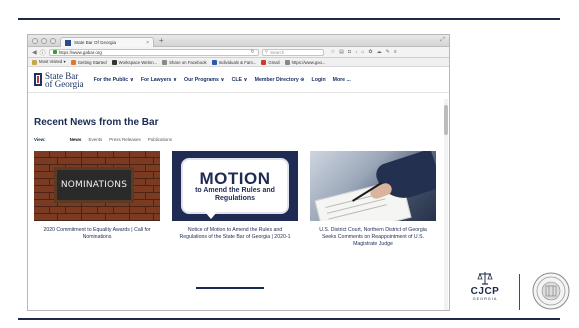 Image resolution: width=579 pixels, height=328 pixels. Describe the element at coordinates (35, 41) in the screenshot. I see `close-window-button` at that location.